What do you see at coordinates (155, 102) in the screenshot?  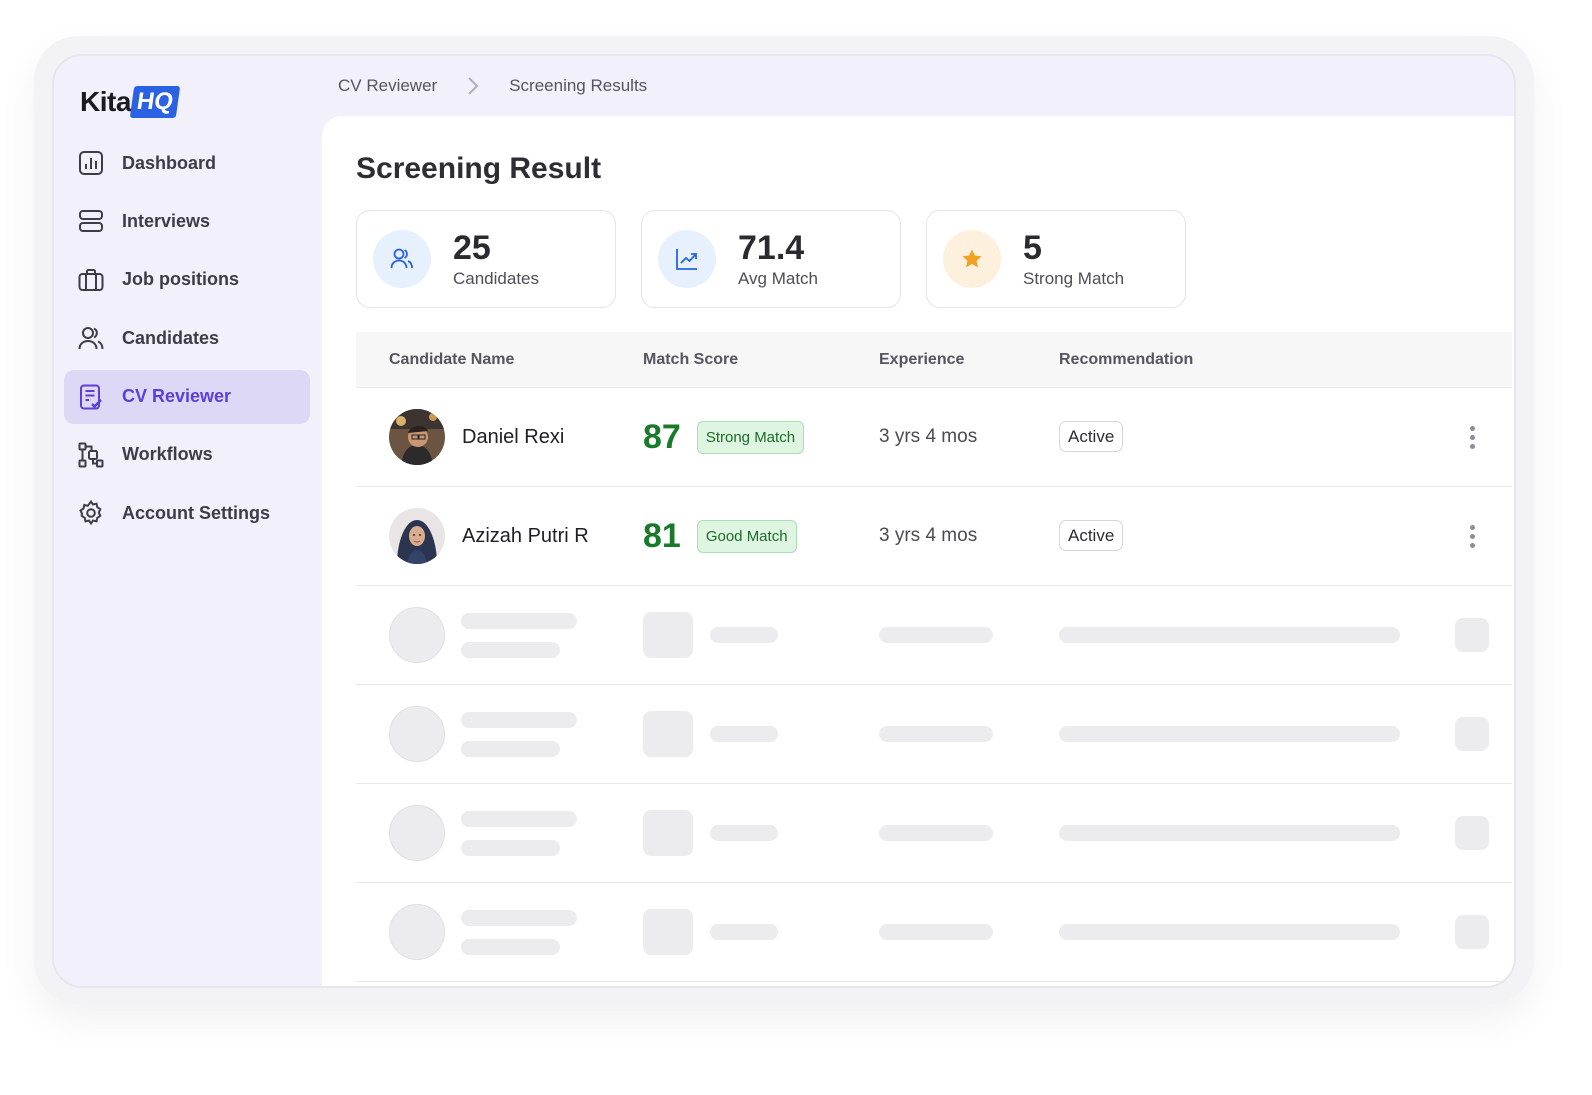 I see `logo-highlight: HQ` at bounding box center [155, 102].